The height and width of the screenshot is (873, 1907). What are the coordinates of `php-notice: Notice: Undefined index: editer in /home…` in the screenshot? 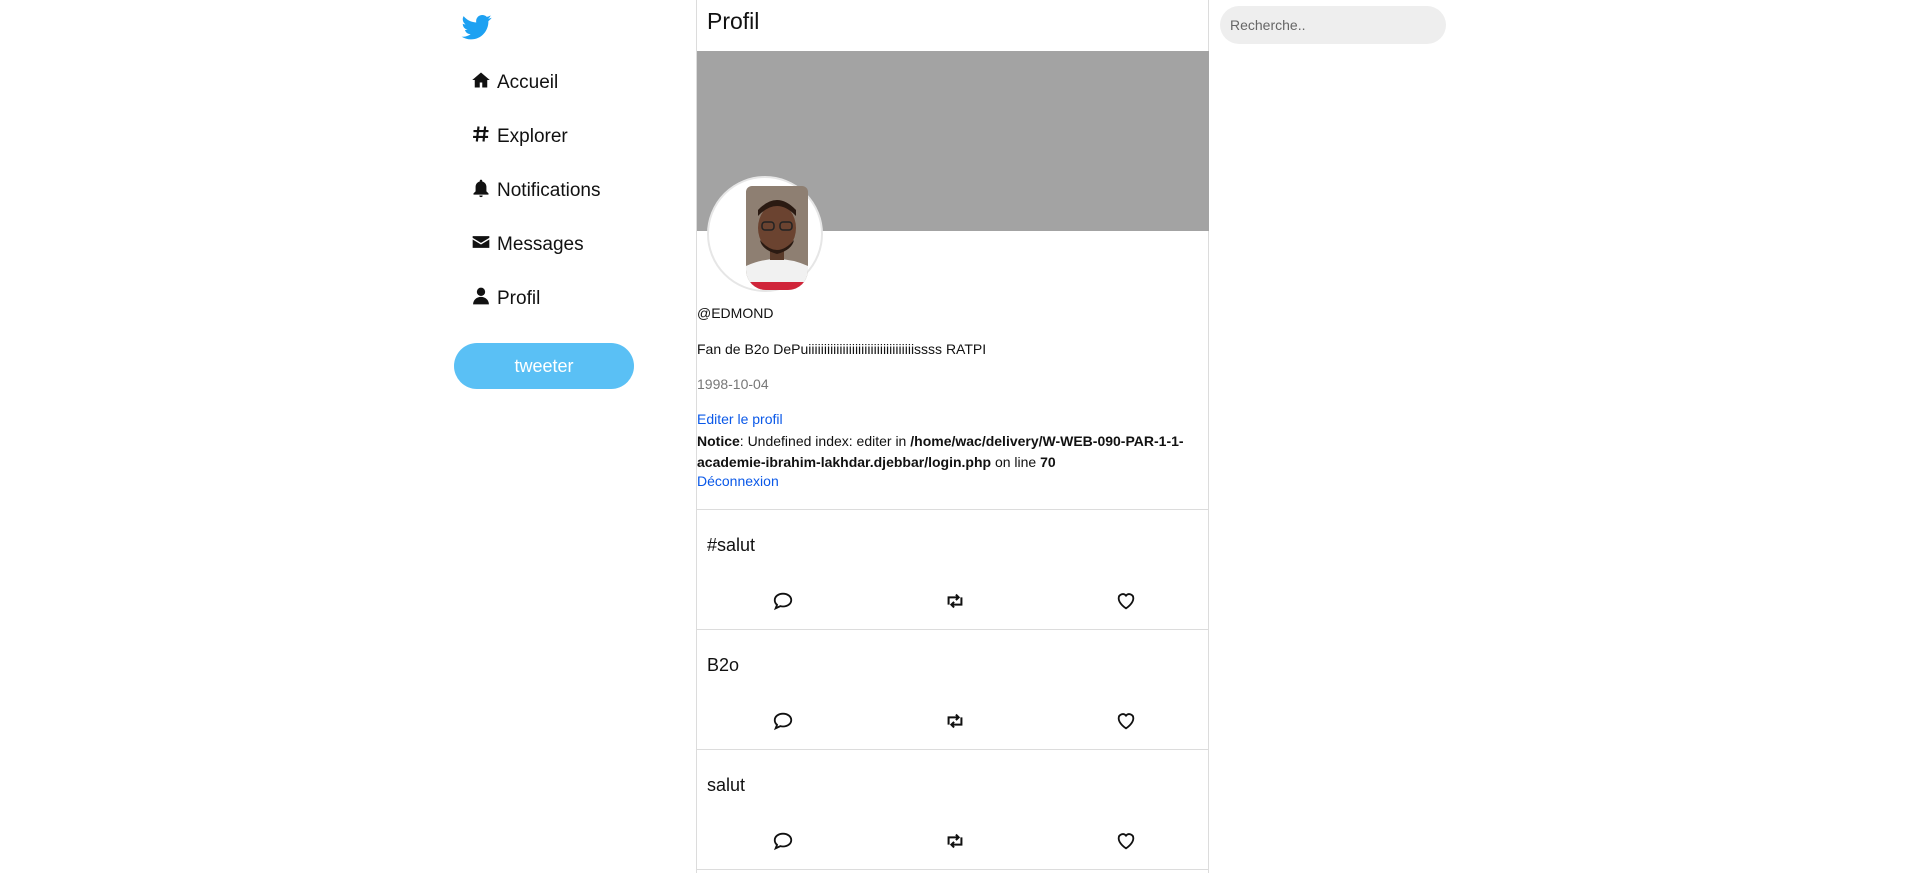 It's located at (952, 452).